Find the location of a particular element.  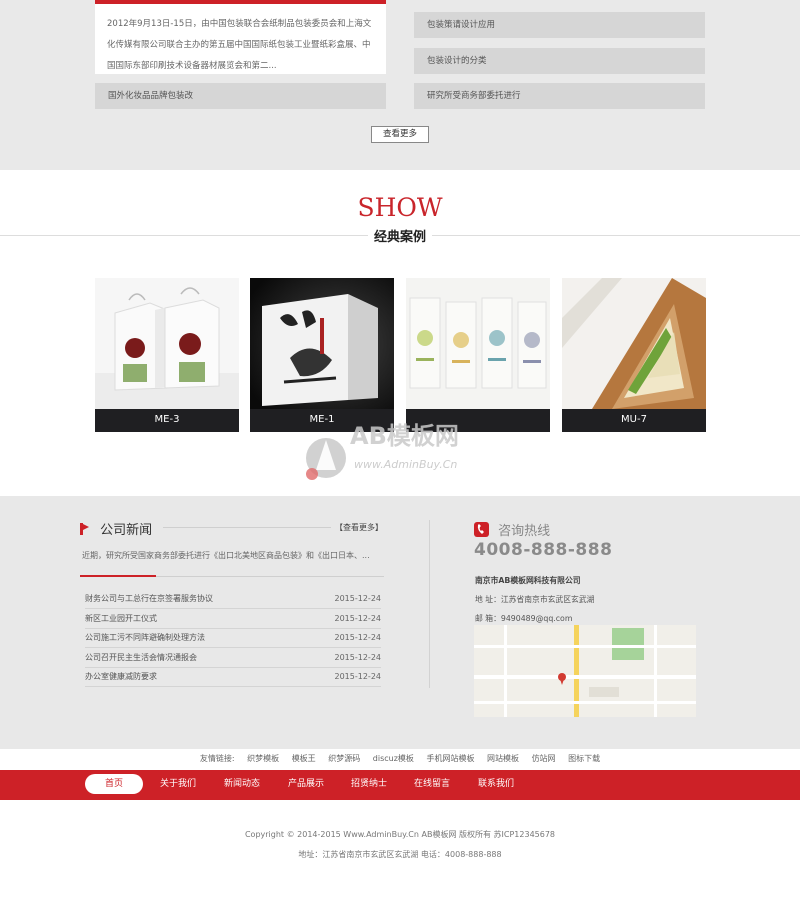

case-card: ME-1 is located at coordinates (322, 355).